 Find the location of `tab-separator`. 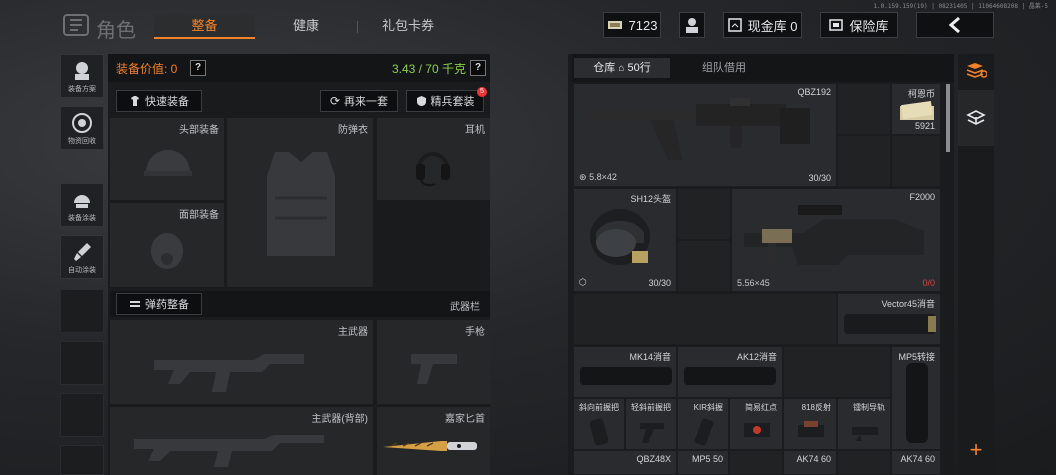

tab-separator is located at coordinates (357, 27).